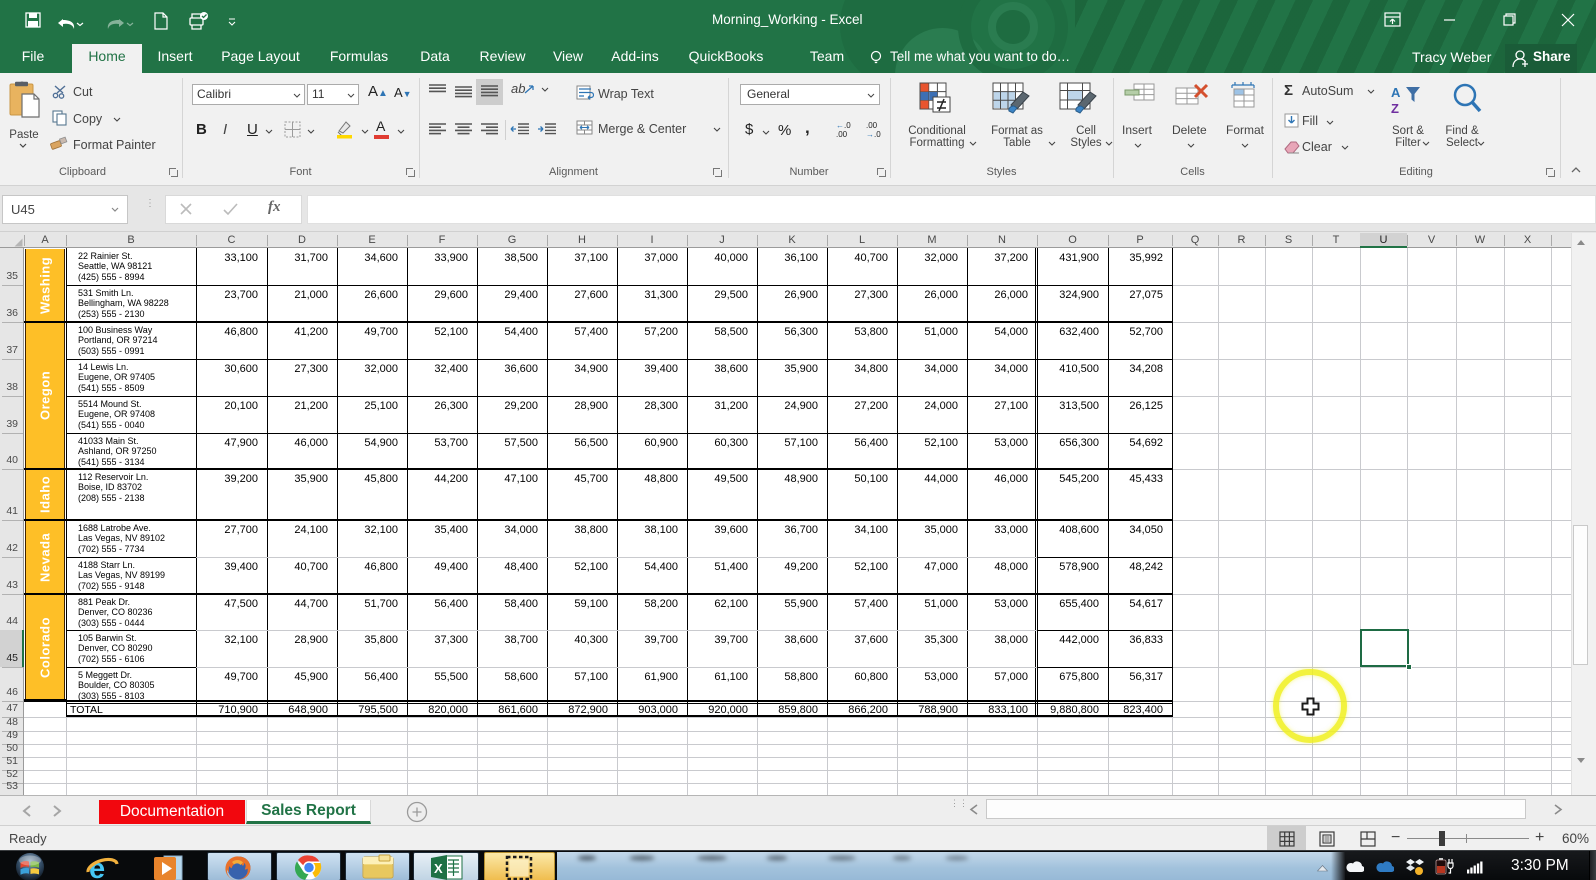  What do you see at coordinates (438, 868) in the screenshot?
I see `svg-text: X` at bounding box center [438, 868].